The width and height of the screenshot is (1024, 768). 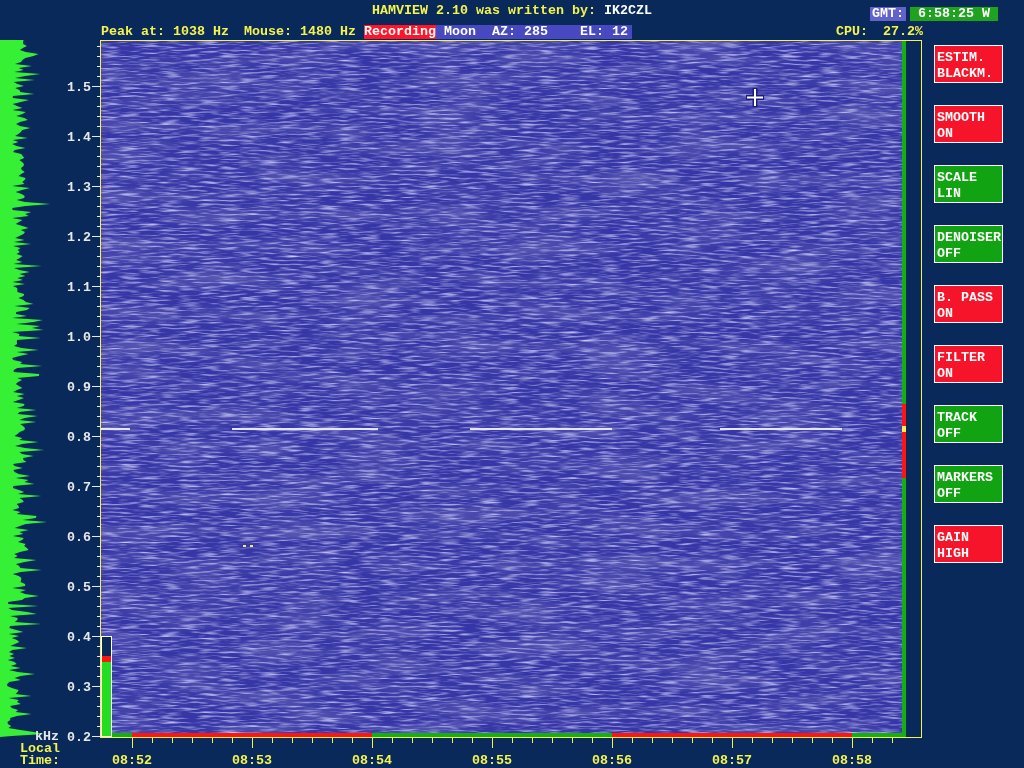 What do you see at coordinates (968, 124) in the screenshot?
I see `setting-toggle-button: SMOOTH ON` at bounding box center [968, 124].